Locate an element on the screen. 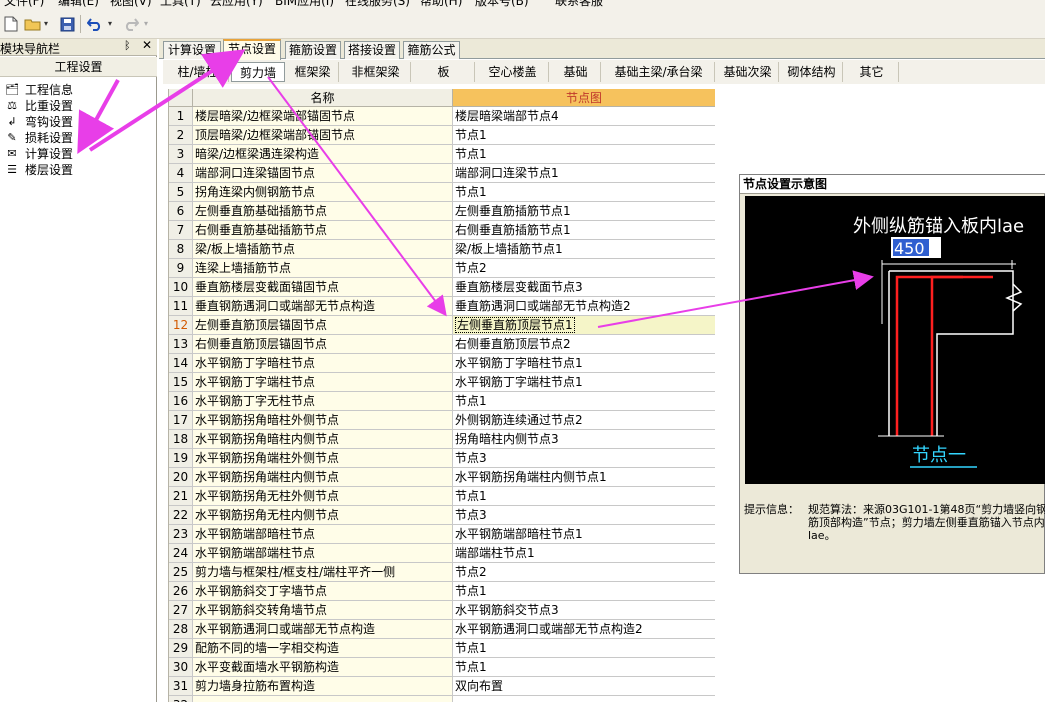 Image resolution: width=1045 pixels, height=702 pixels. header-name: 名称 is located at coordinates (323, 98).